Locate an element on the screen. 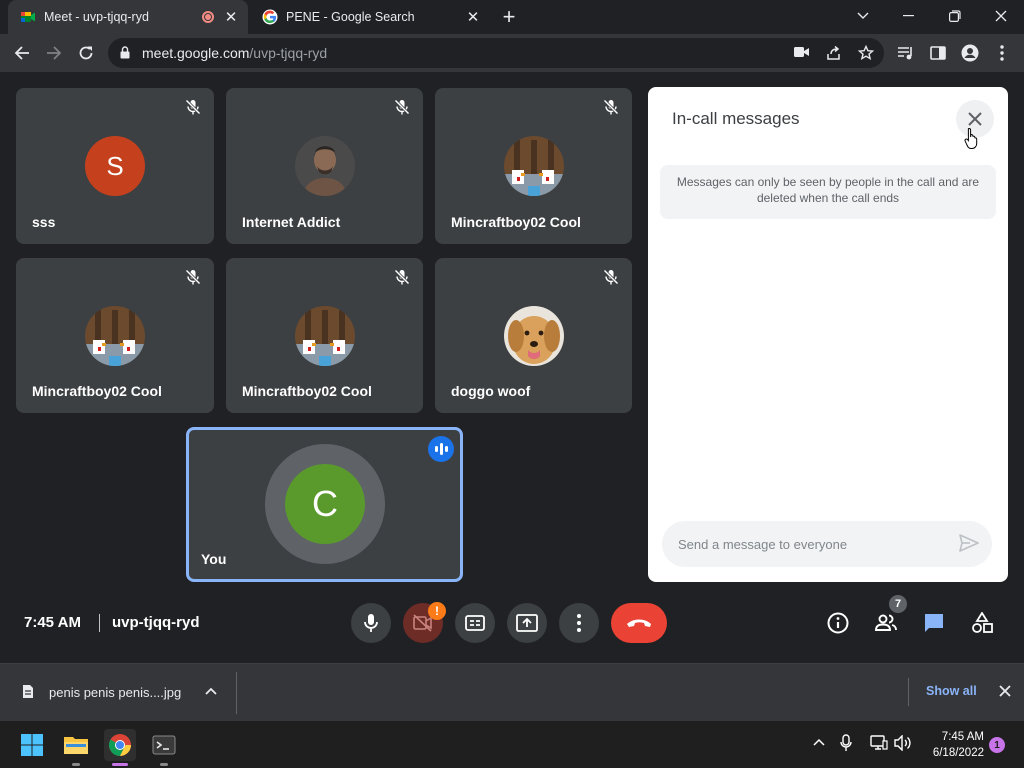 The width and height of the screenshot is (1024, 768). download-shelf: penis penis penis....jpg Show all is located at coordinates (512, 692).